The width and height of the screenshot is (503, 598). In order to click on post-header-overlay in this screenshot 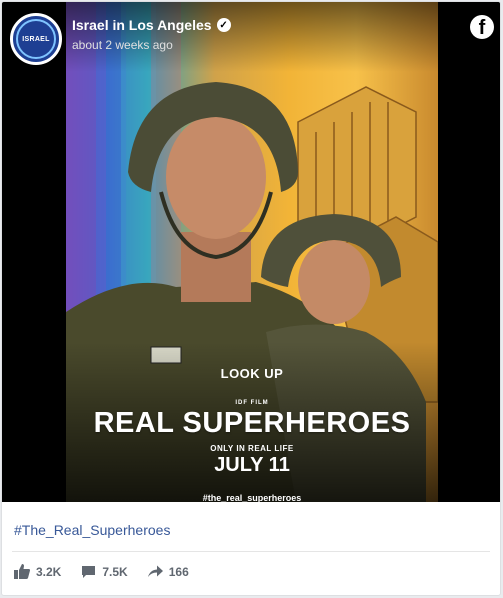, I will do `click(251, 37)`.